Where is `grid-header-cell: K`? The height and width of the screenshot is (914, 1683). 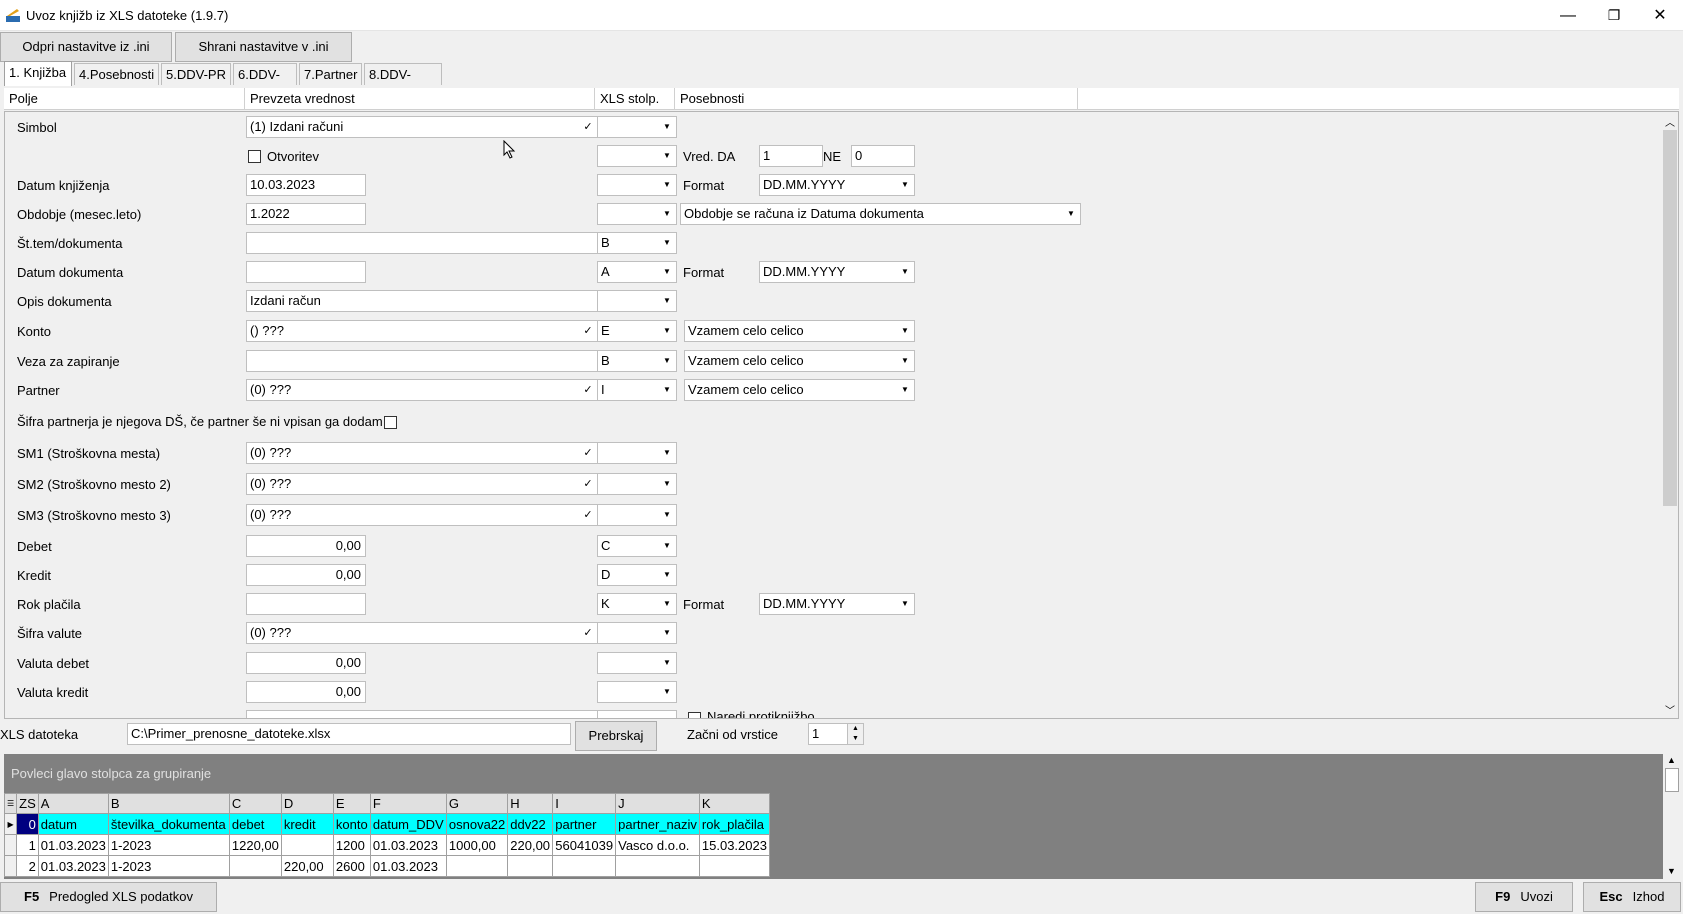 grid-header-cell: K is located at coordinates (734, 803).